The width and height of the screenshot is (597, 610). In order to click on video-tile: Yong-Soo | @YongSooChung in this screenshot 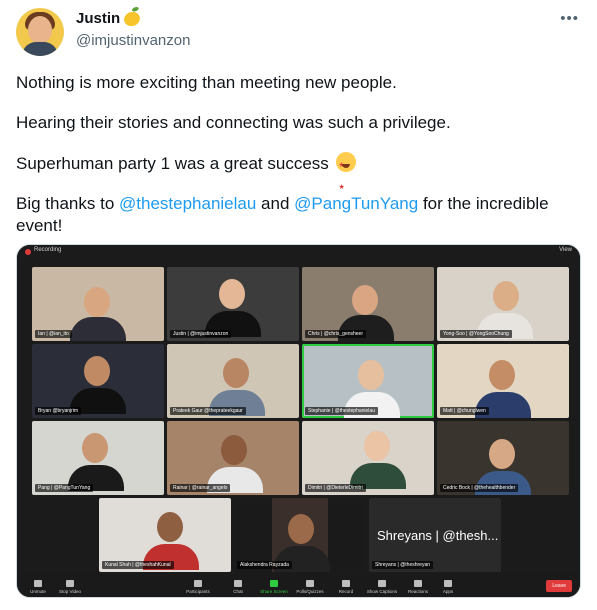, I will do `click(503, 304)`.